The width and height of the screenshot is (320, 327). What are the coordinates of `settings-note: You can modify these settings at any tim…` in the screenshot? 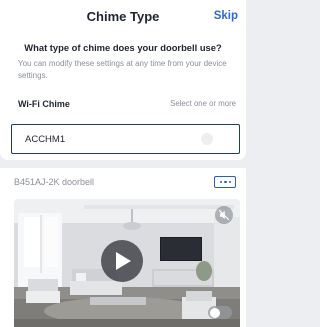 It's located at (122, 69).